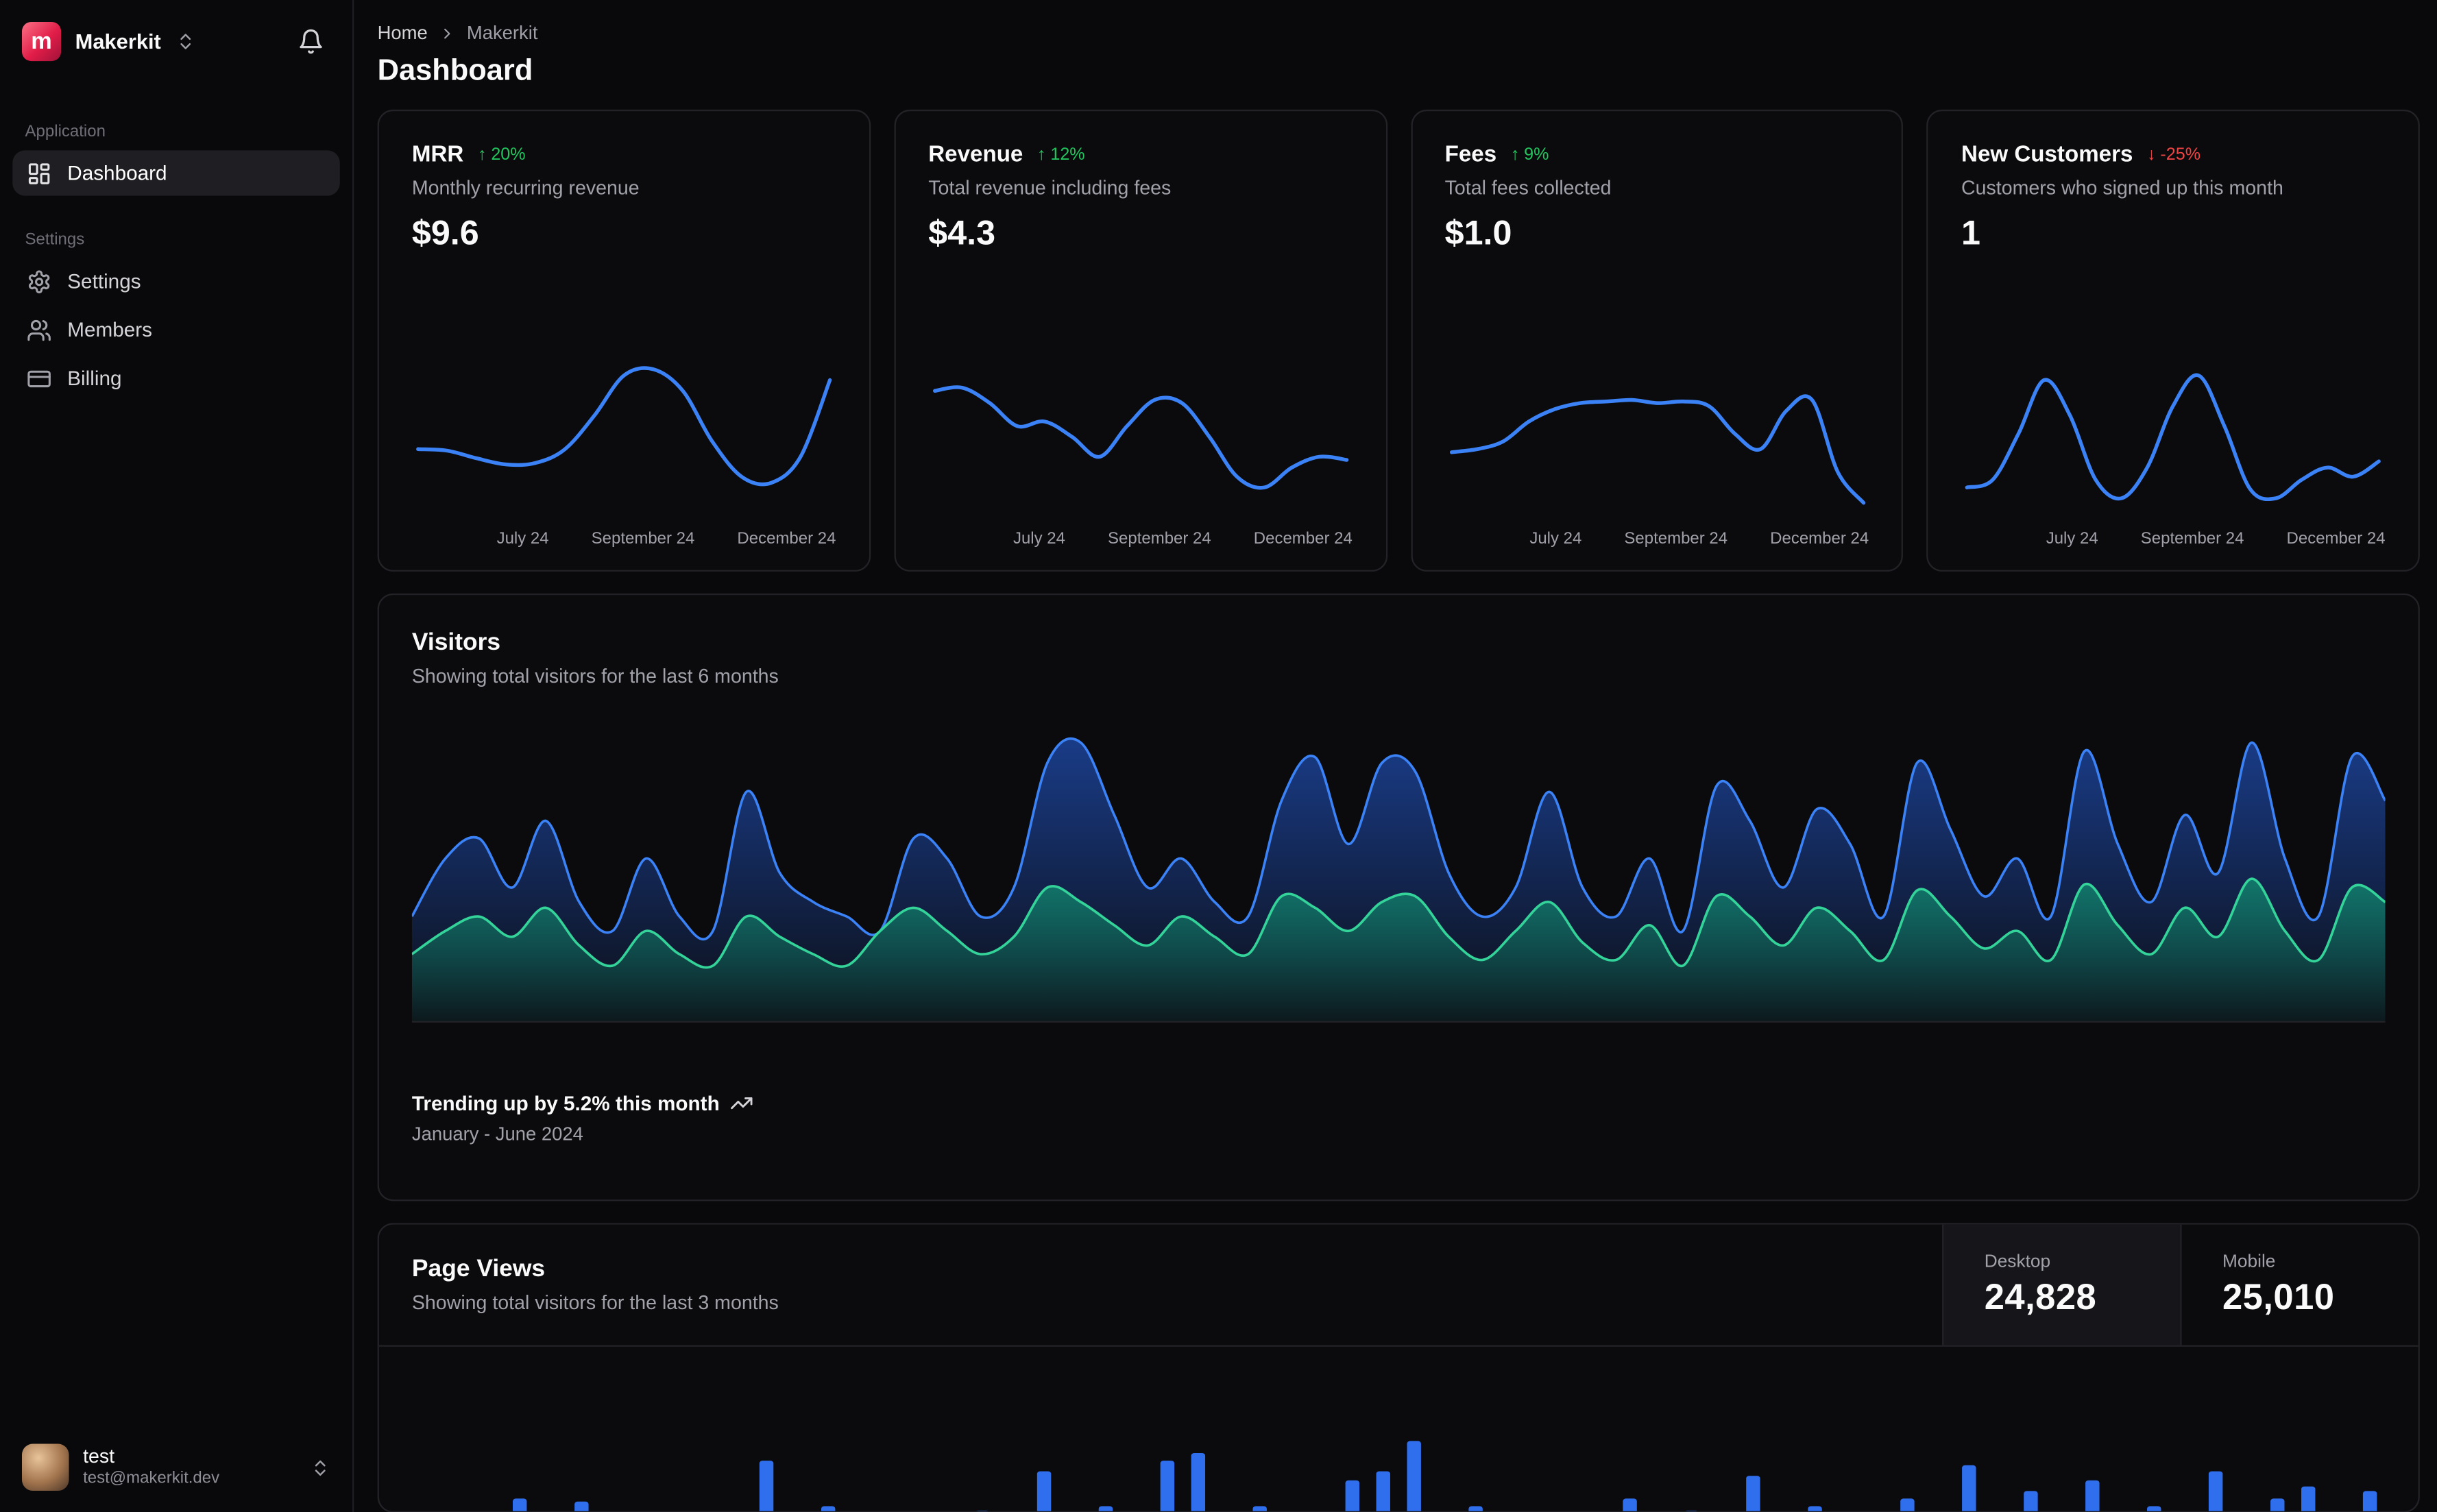 The image size is (2437, 1512). I want to click on page-views-bar-chart, so click(1444, 1476).